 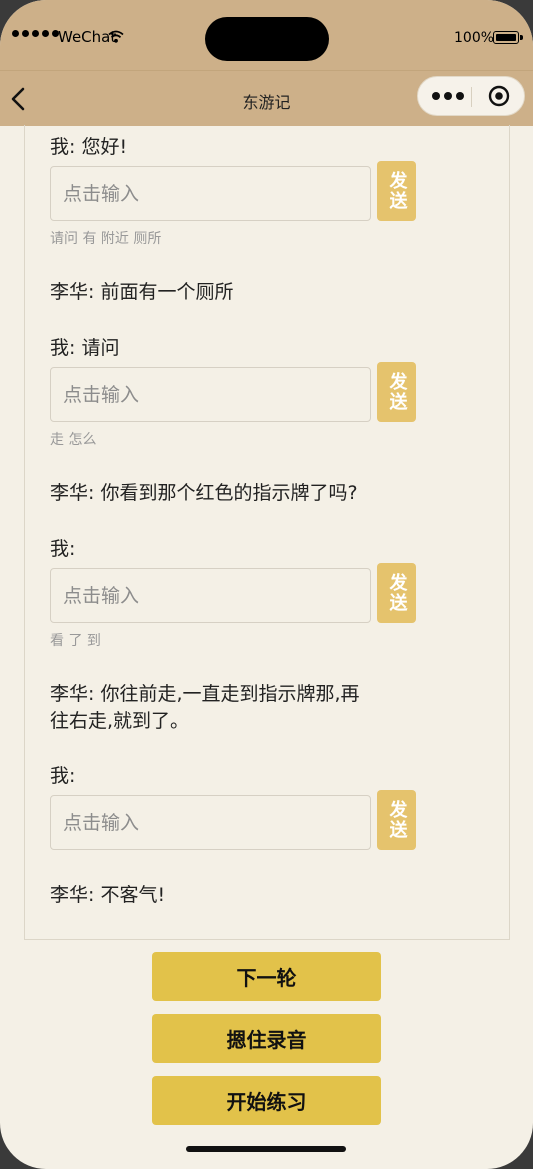 What do you see at coordinates (266, 98) in the screenshot?
I see `navigation-bar: 东游记` at bounding box center [266, 98].